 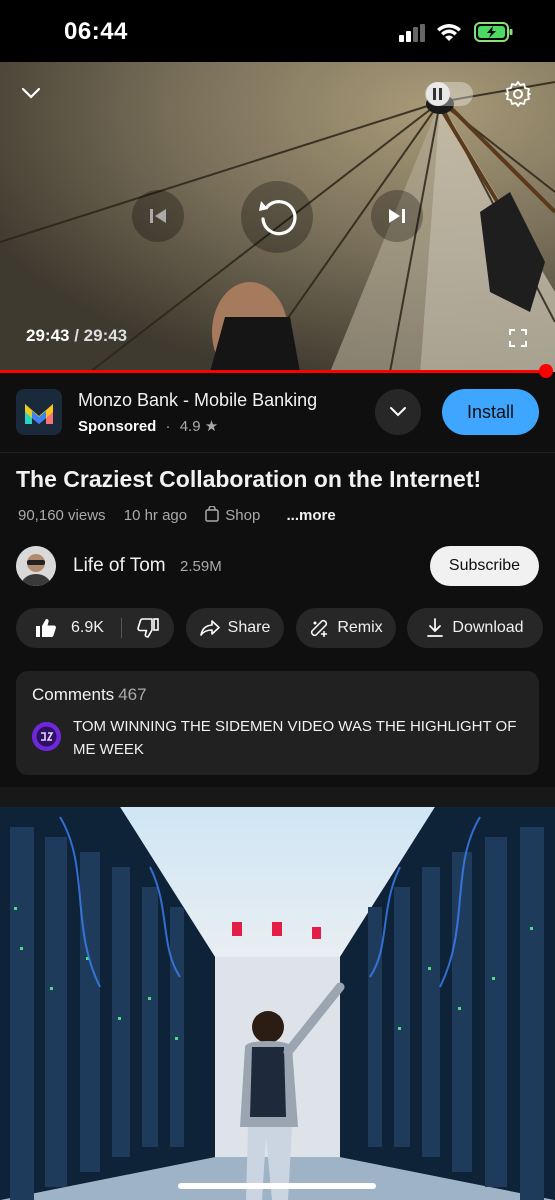 What do you see at coordinates (277, 797) in the screenshot?
I see `section-divider` at bounding box center [277, 797].